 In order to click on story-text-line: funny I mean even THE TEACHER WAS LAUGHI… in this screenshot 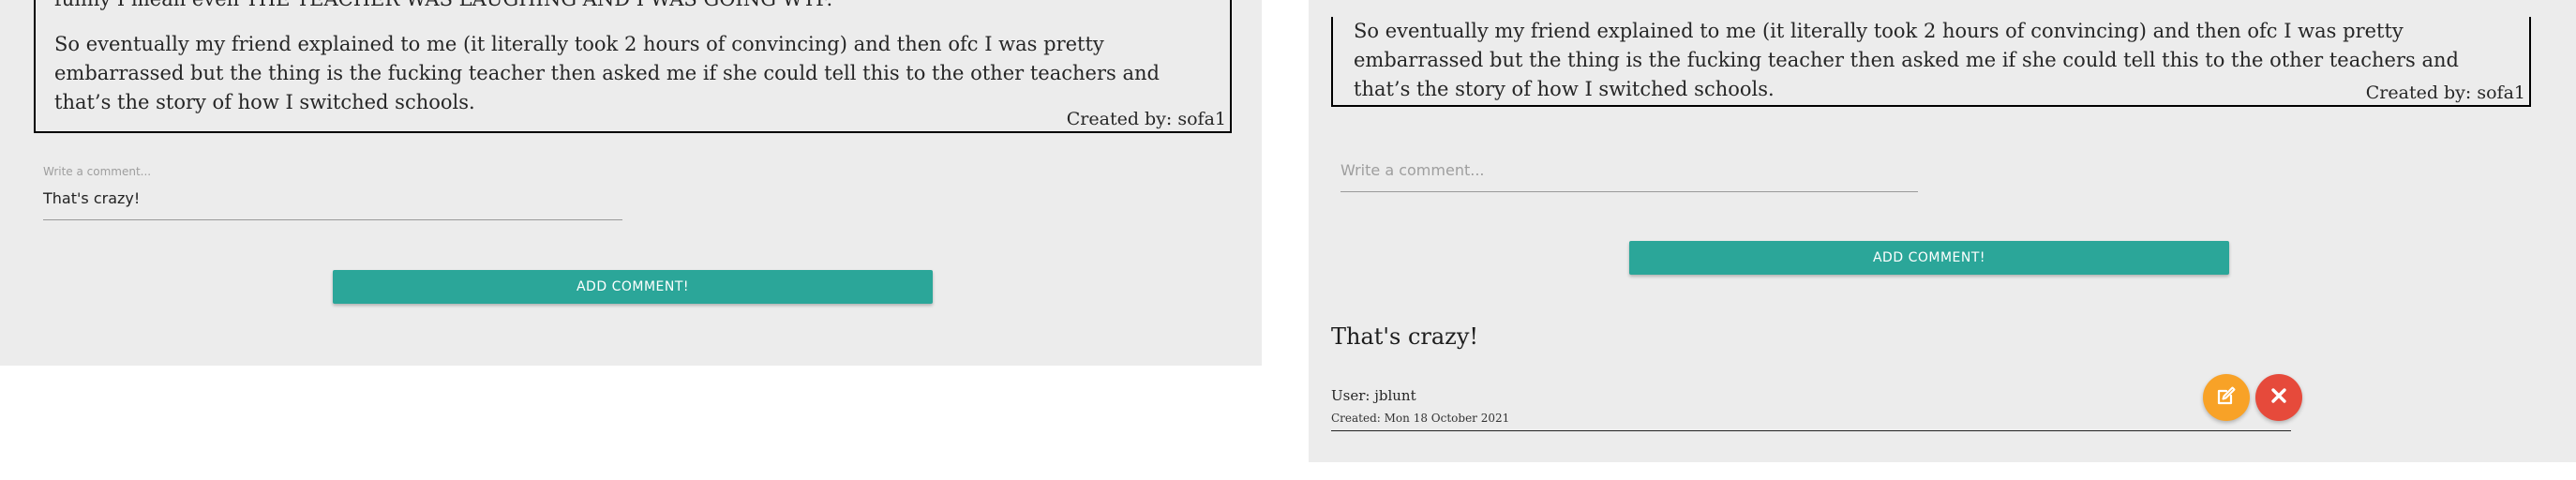, I will do `click(635, 7)`.